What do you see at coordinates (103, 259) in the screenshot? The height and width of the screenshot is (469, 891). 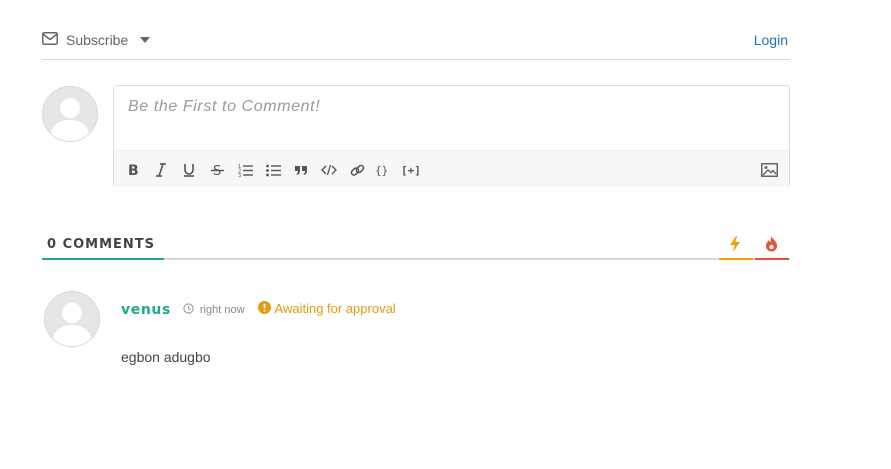 I see `active-tab-underline` at bounding box center [103, 259].